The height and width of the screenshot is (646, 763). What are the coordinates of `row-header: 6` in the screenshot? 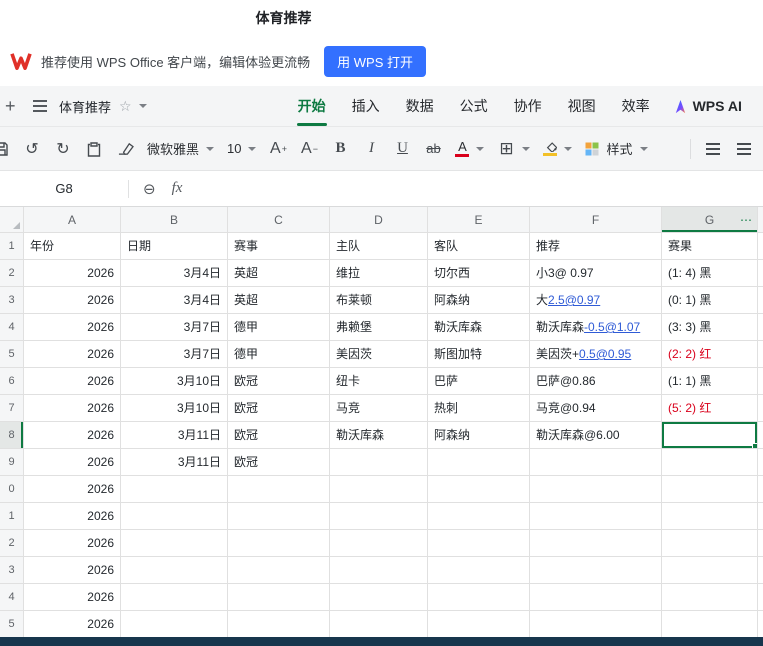 It's located at (12, 381).